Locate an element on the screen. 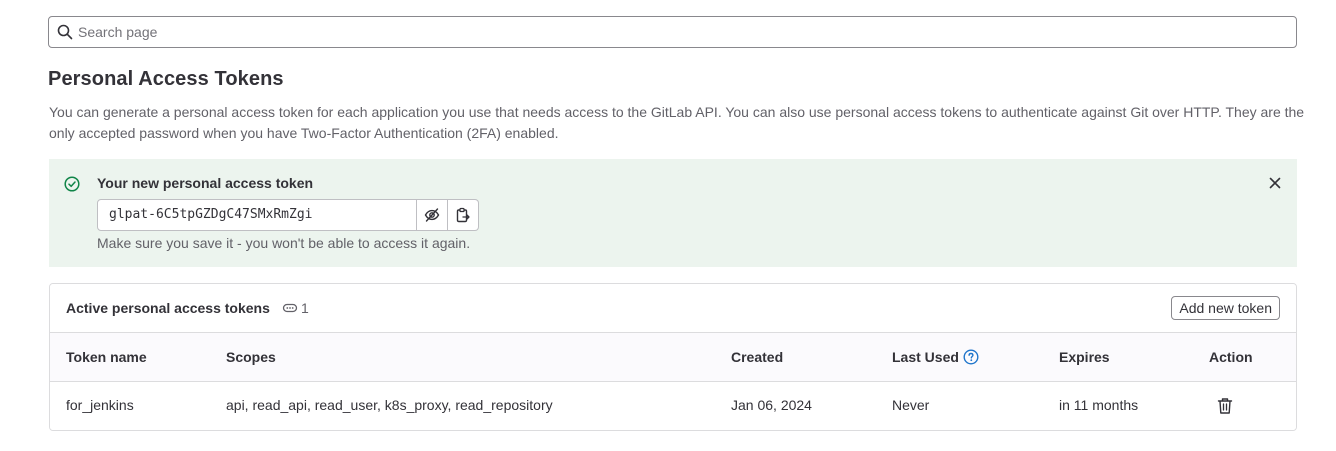  token-icon is located at coordinates (290, 308).